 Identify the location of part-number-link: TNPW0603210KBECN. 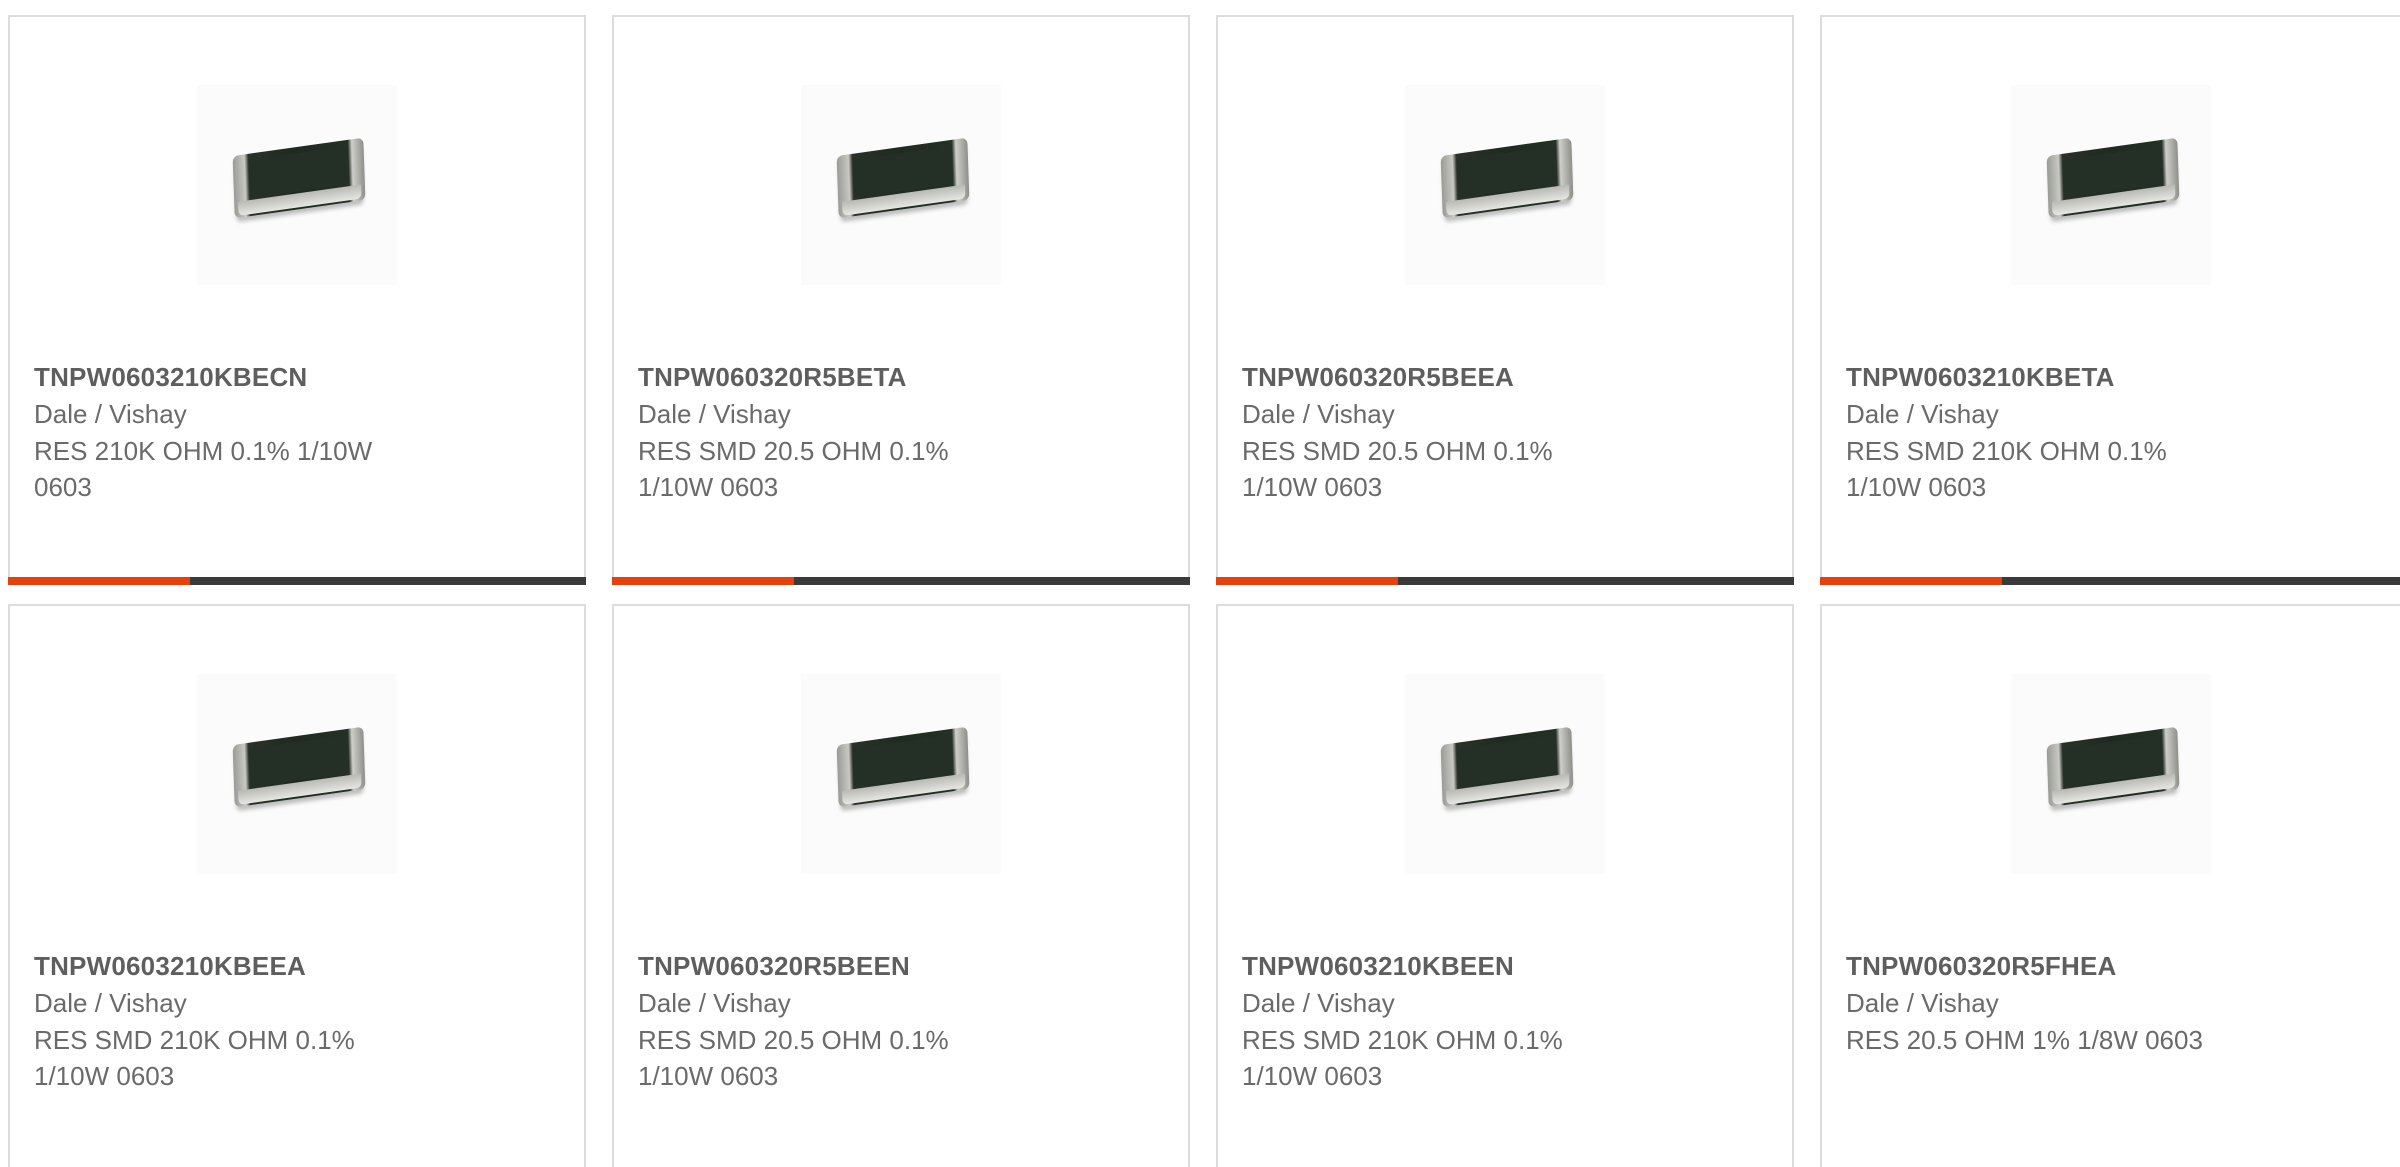
(289, 377).